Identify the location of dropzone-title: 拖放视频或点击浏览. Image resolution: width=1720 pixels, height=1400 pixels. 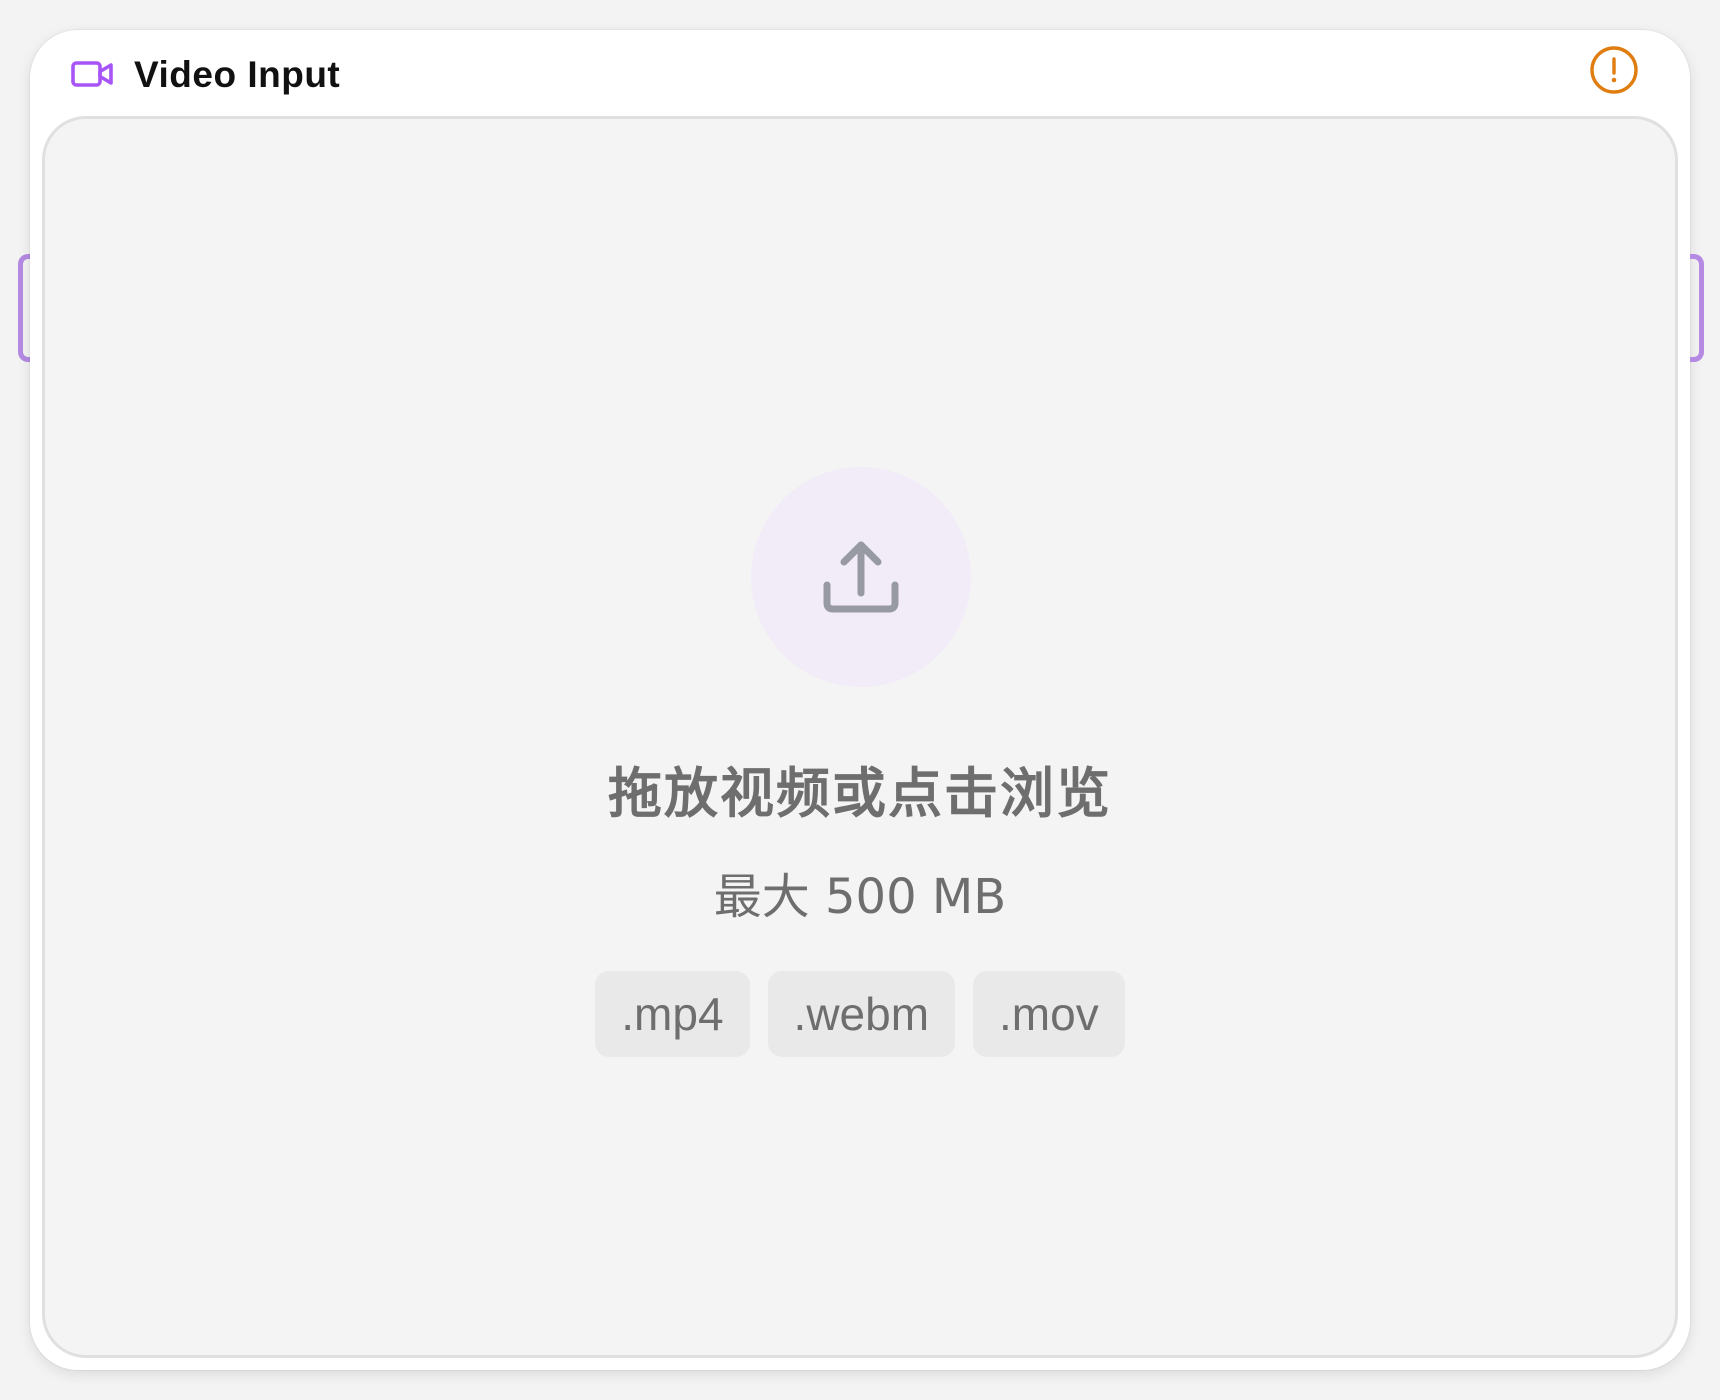
(860, 793).